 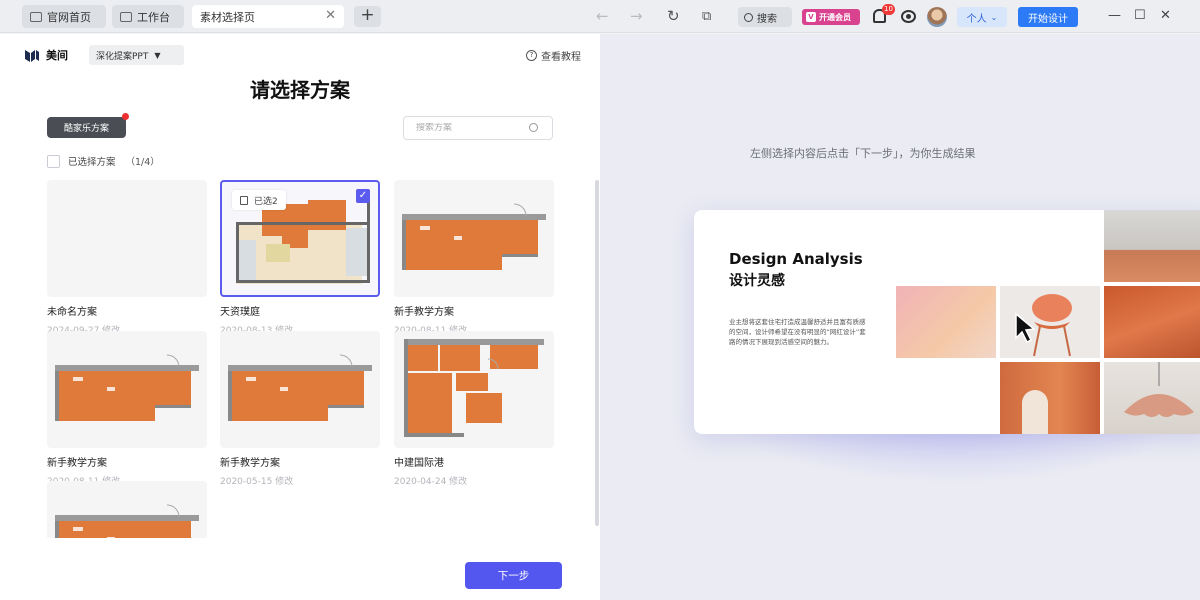 I want to click on refresh-icon: ↻, so click(x=673, y=16).